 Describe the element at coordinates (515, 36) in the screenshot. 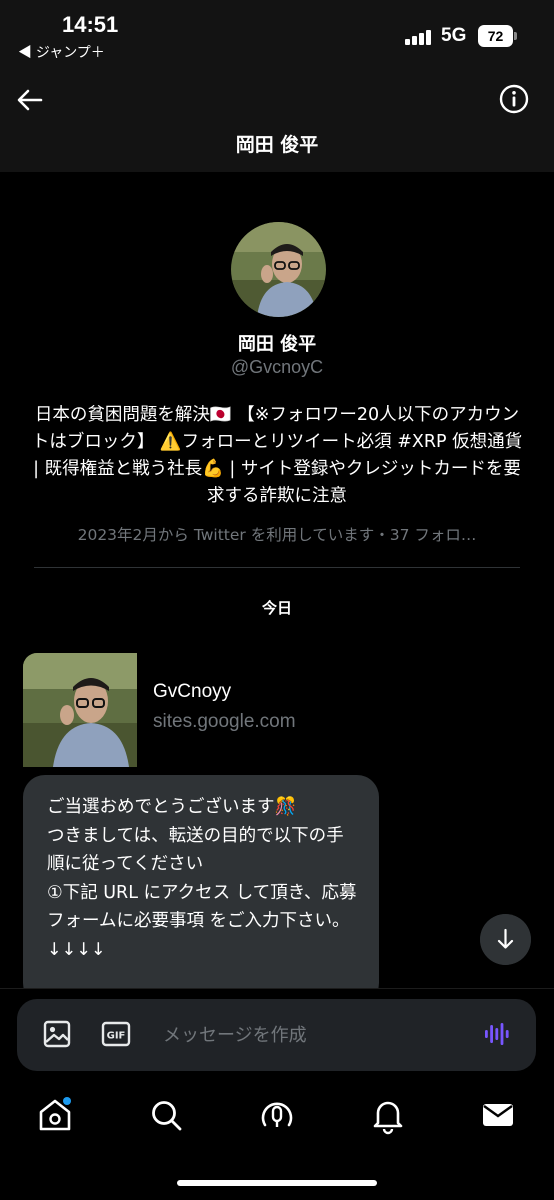

I see `battery-nub` at that location.